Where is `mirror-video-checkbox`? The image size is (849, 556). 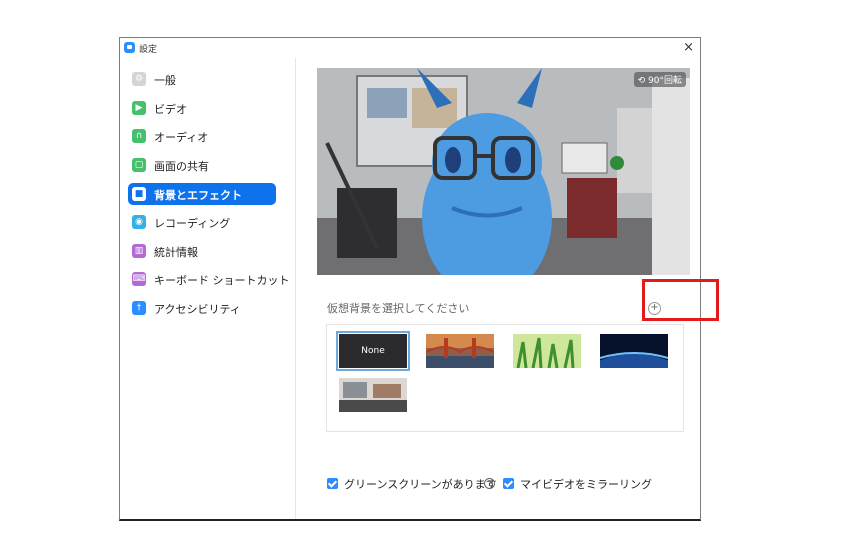 mirror-video-checkbox is located at coordinates (508, 483).